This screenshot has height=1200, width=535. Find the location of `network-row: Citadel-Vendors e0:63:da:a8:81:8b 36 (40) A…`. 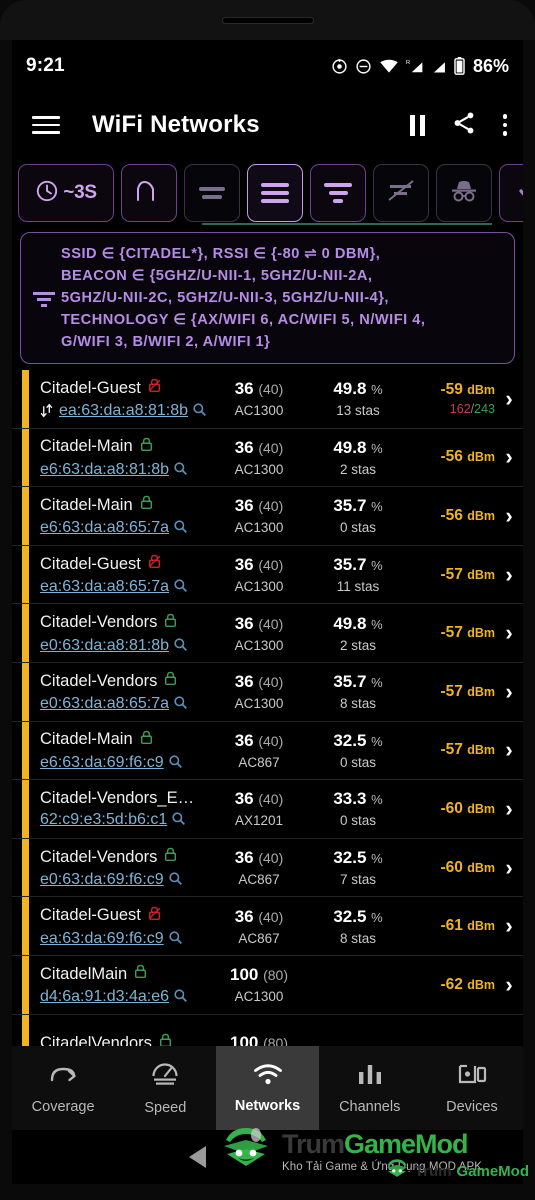

network-row: Citadel-Vendors e0:63:da:a8:81:8b 36 (40) A… is located at coordinates (267, 633).